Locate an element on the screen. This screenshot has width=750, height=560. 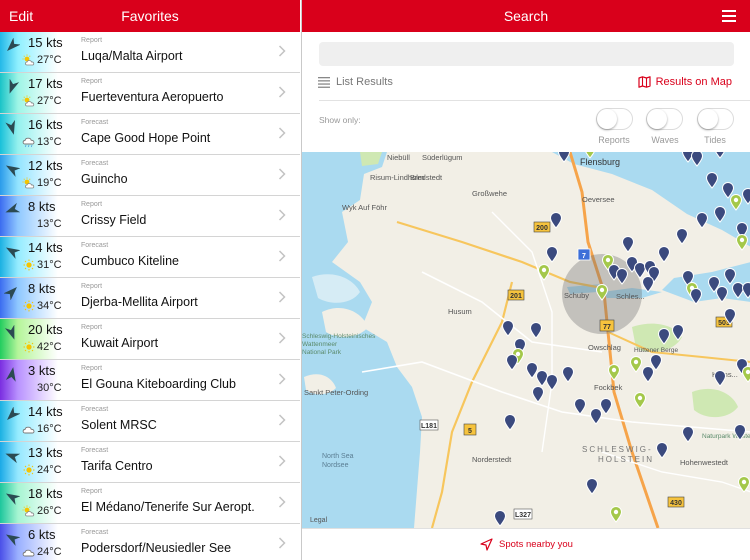
road-77: 77 is located at coordinates (607, 327).